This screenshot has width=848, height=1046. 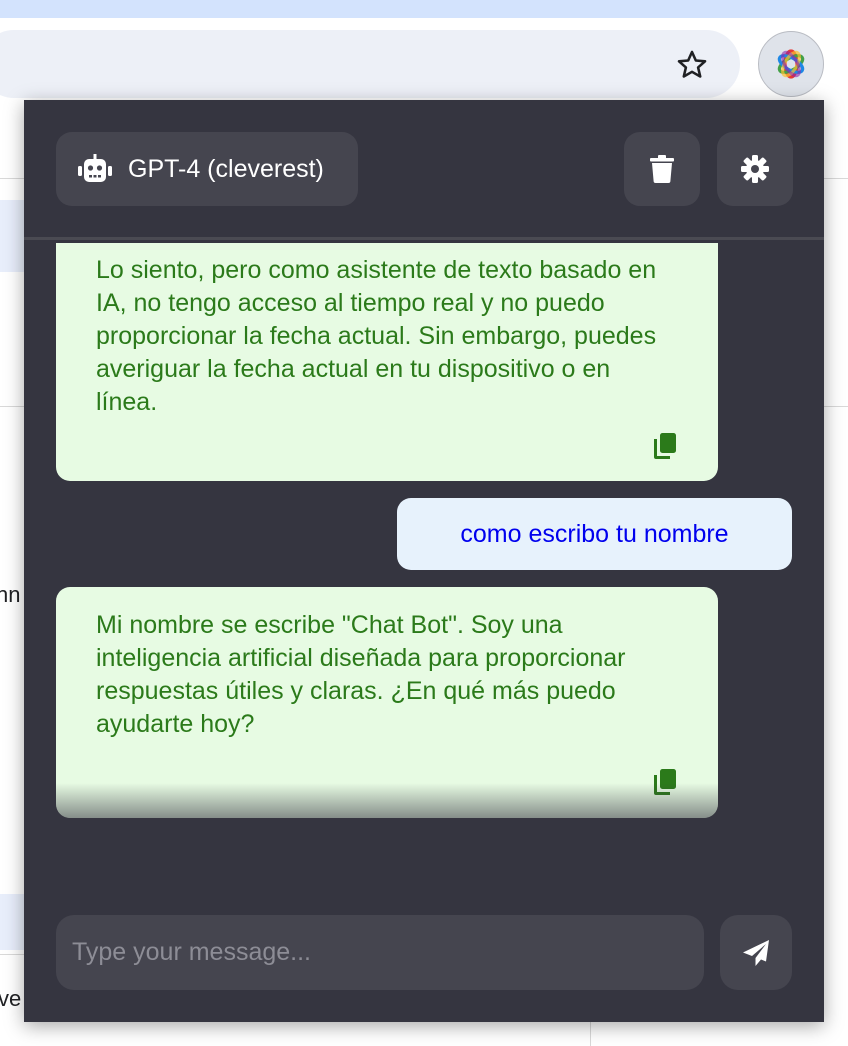 I want to click on user-message: como escribo tu nombre, so click(x=594, y=534).